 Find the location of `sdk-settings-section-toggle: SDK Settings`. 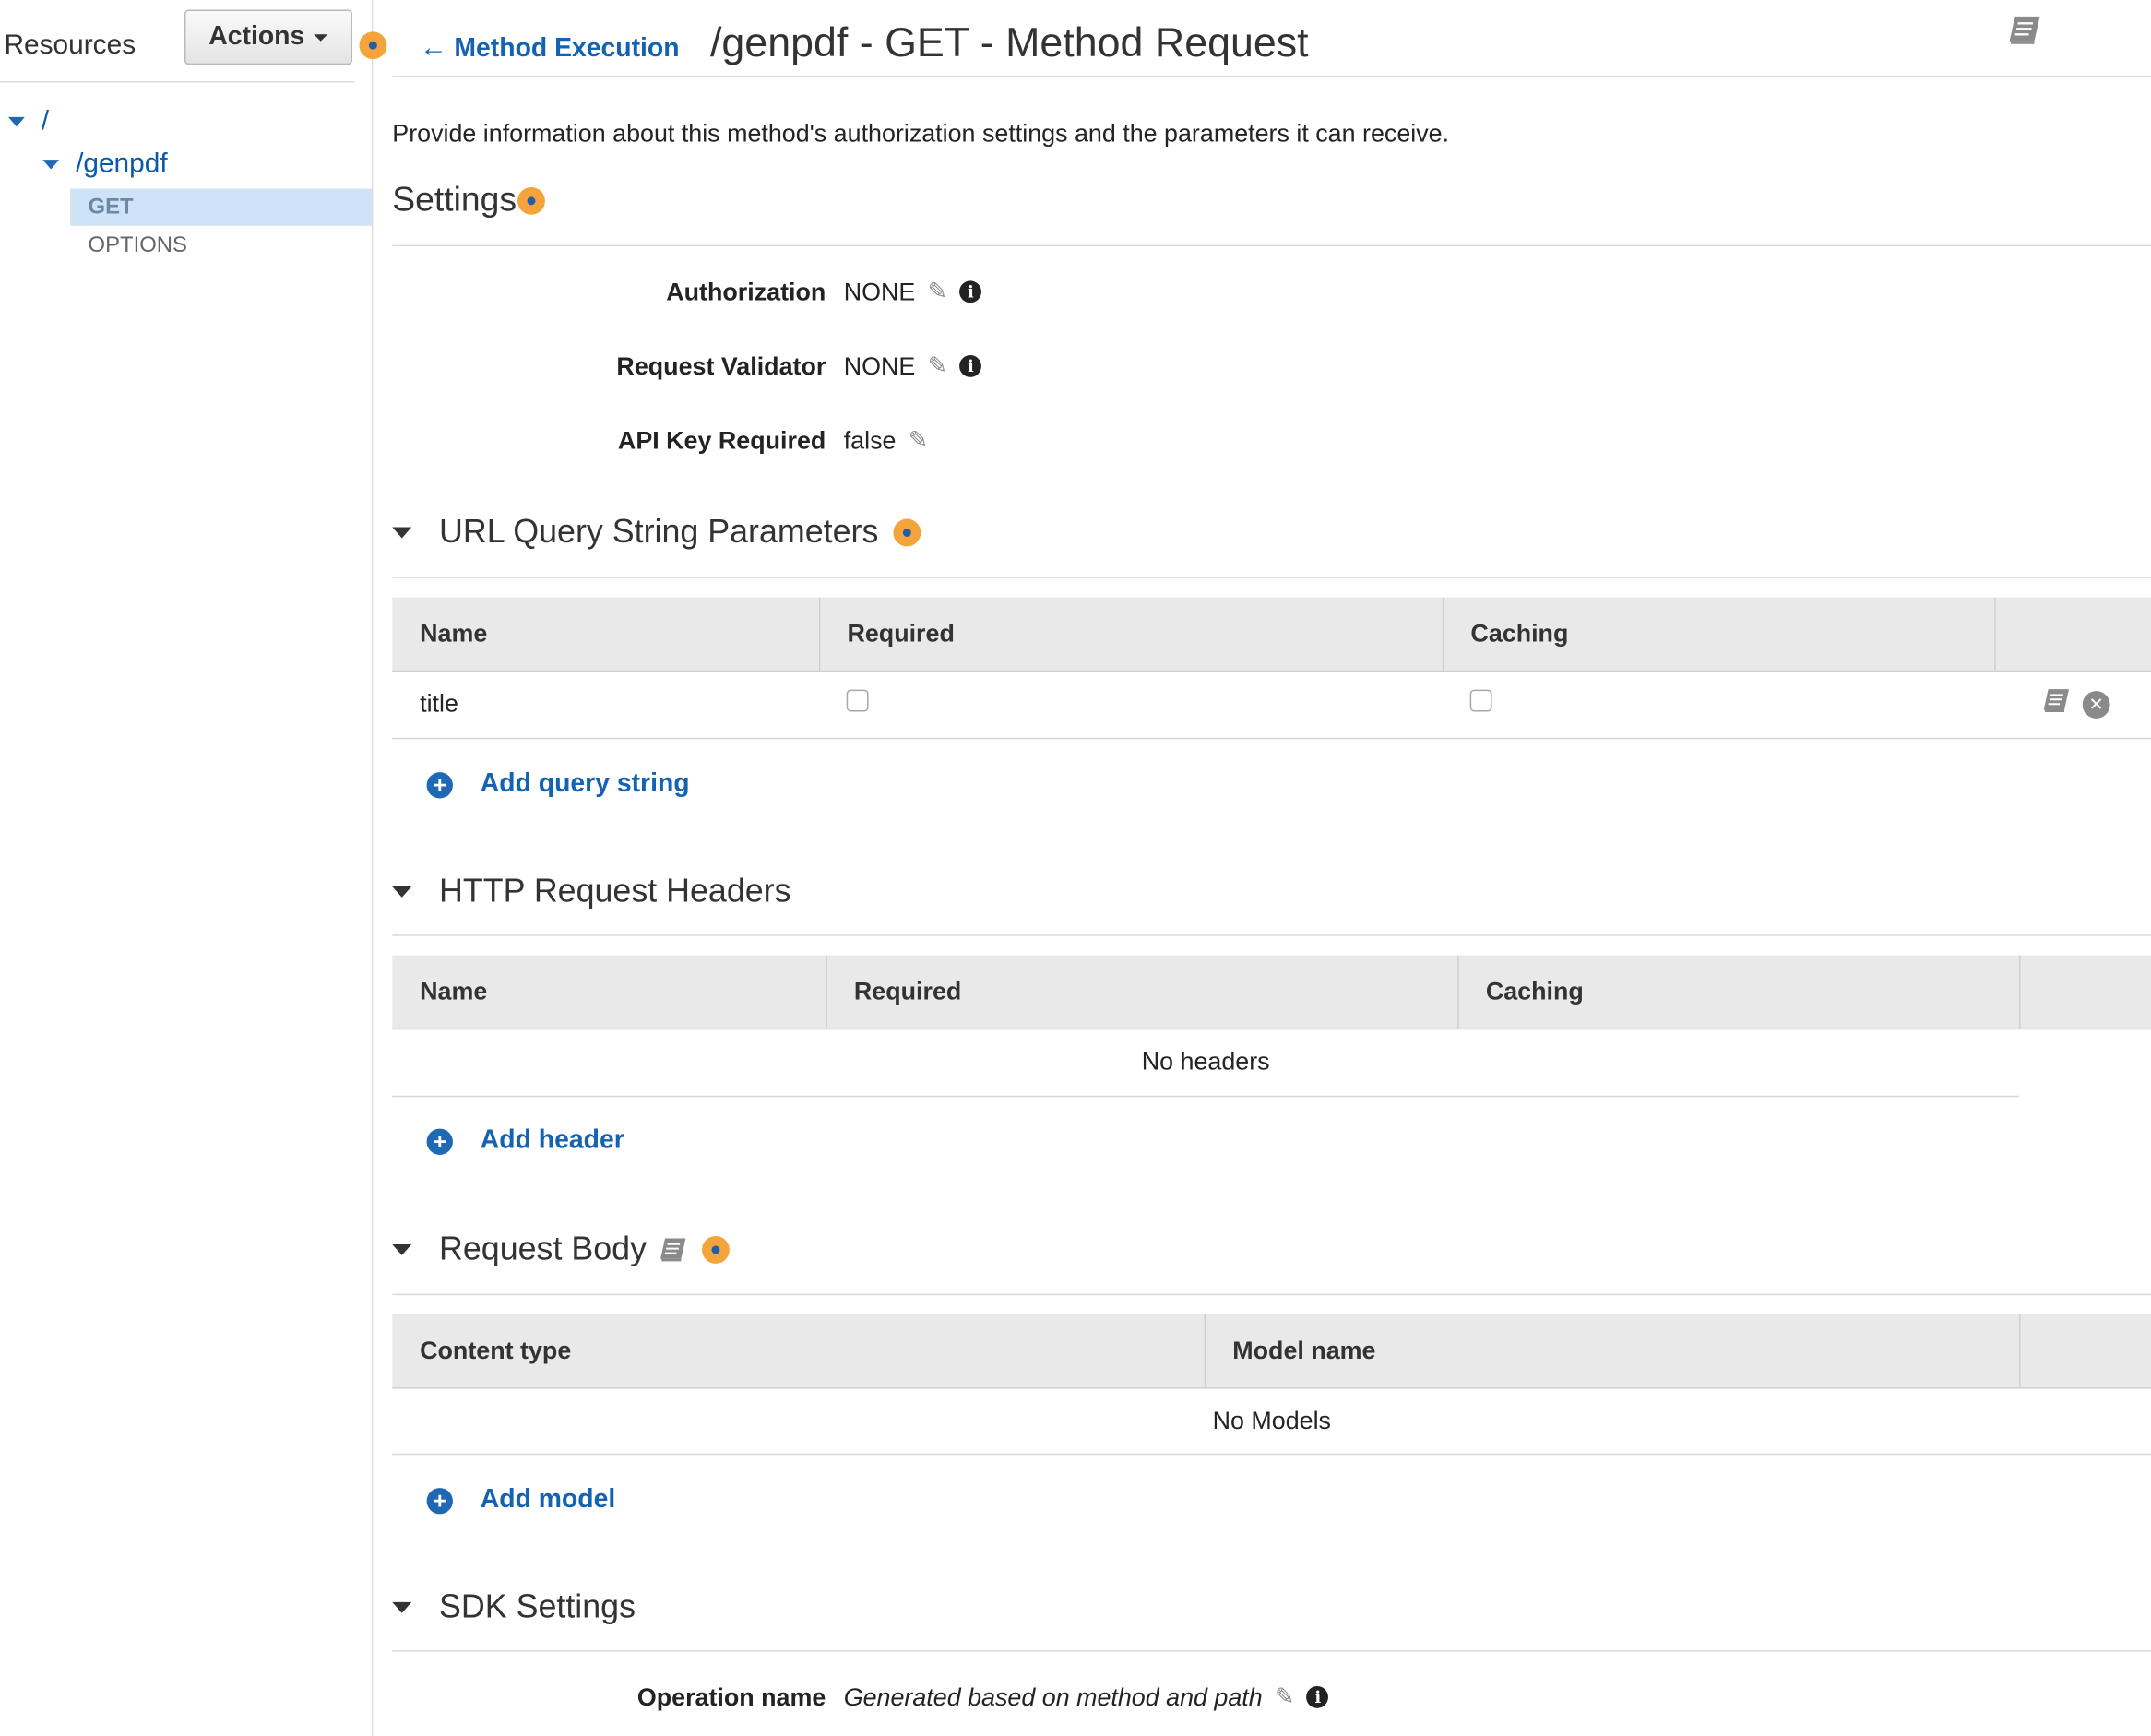

sdk-settings-section-toggle: SDK Settings is located at coordinates (514, 1607).